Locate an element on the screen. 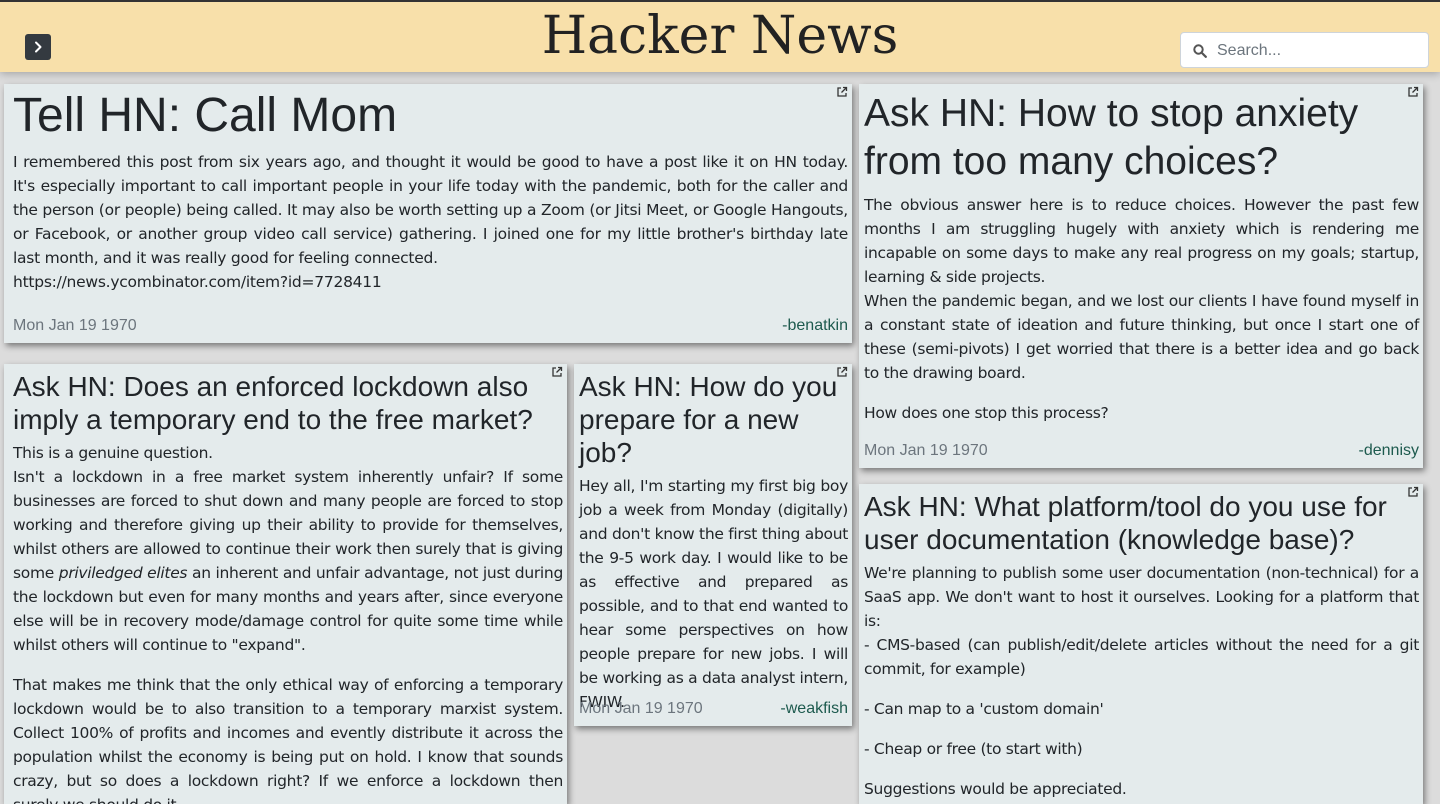 This screenshot has height=804, width=1440. story-paragraph: How does one stop this process? is located at coordinates (986, 413).